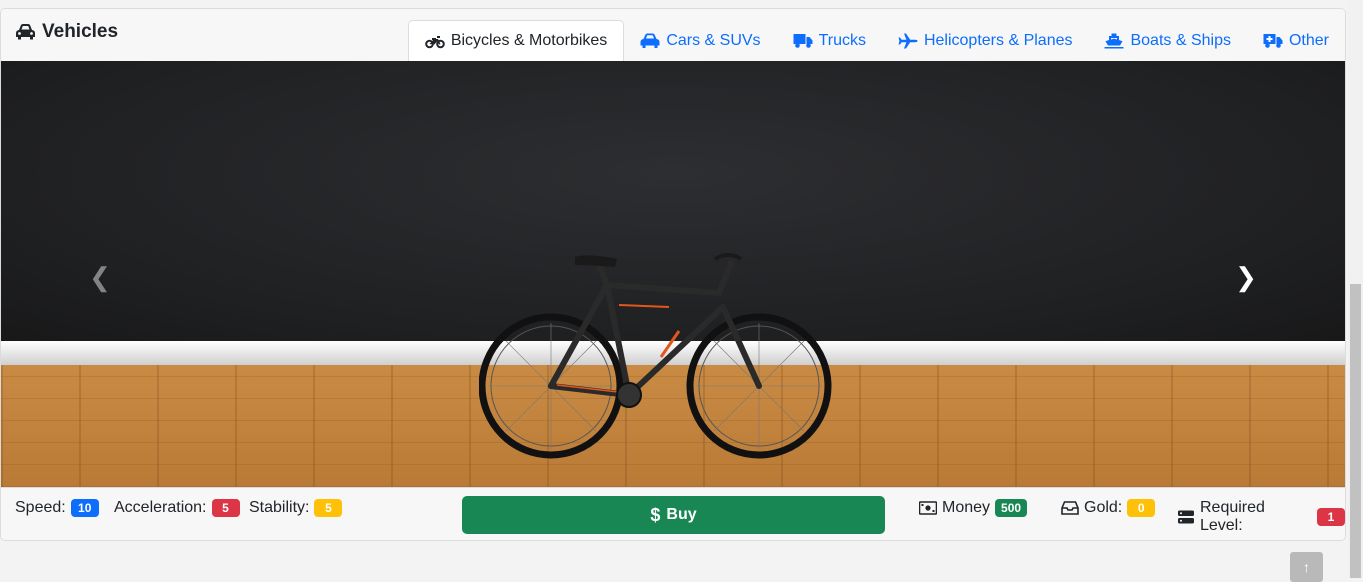 The width and height of the screenshot is (1363, 582). Describe the element at coordinates (84, 508) in the screenshot. I see `speed-badge: 10` at that location.